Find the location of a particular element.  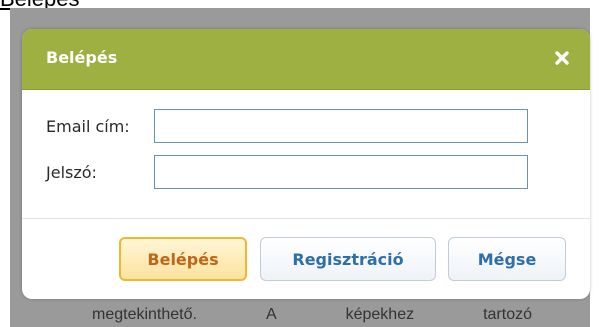

background-word: A is located at coordinates (271, 314).